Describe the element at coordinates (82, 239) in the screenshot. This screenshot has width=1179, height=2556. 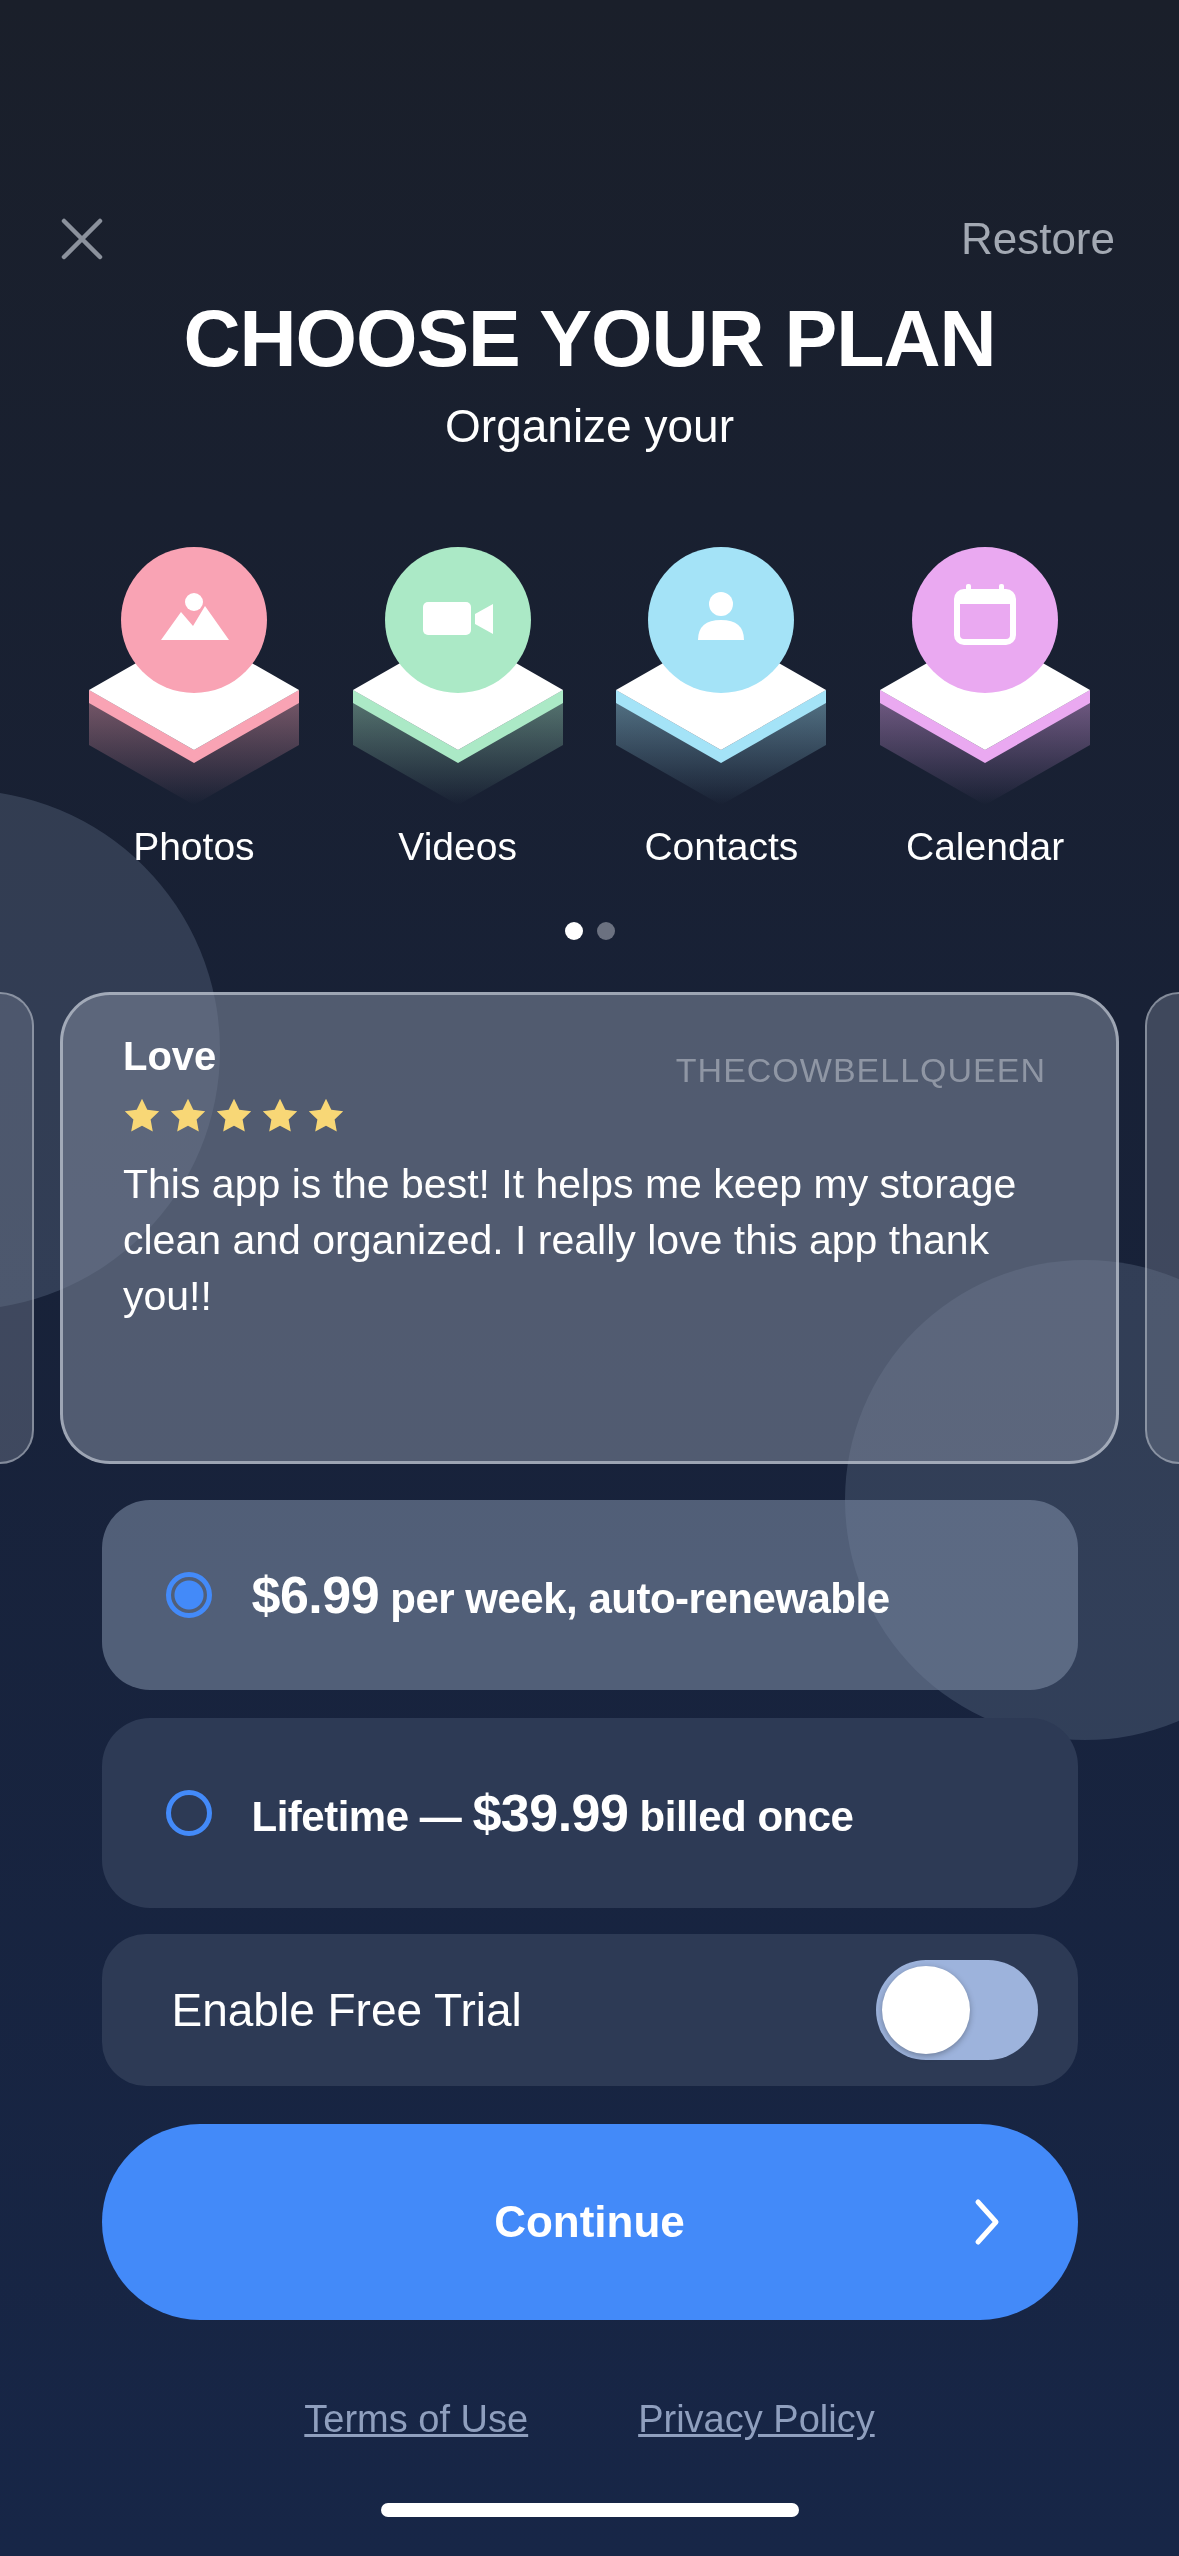
I see `close-button` at that location.